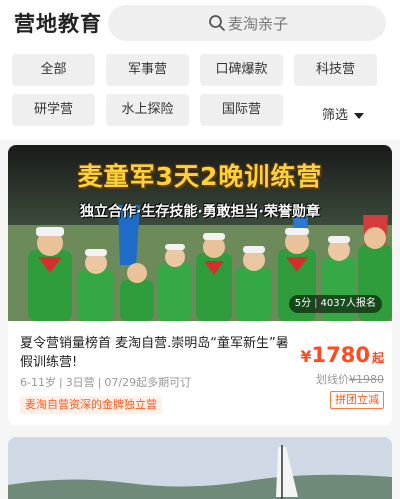 This screenshot has height=499, width=400. I want to click on search-placeholder: 麦淘亲子, so click(258, 24).